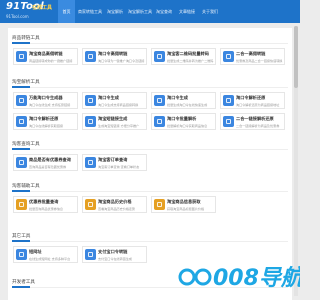 The image size is (320, 300). I want to click on tool-title: 万能淘口令生成器, so click(46, 97).